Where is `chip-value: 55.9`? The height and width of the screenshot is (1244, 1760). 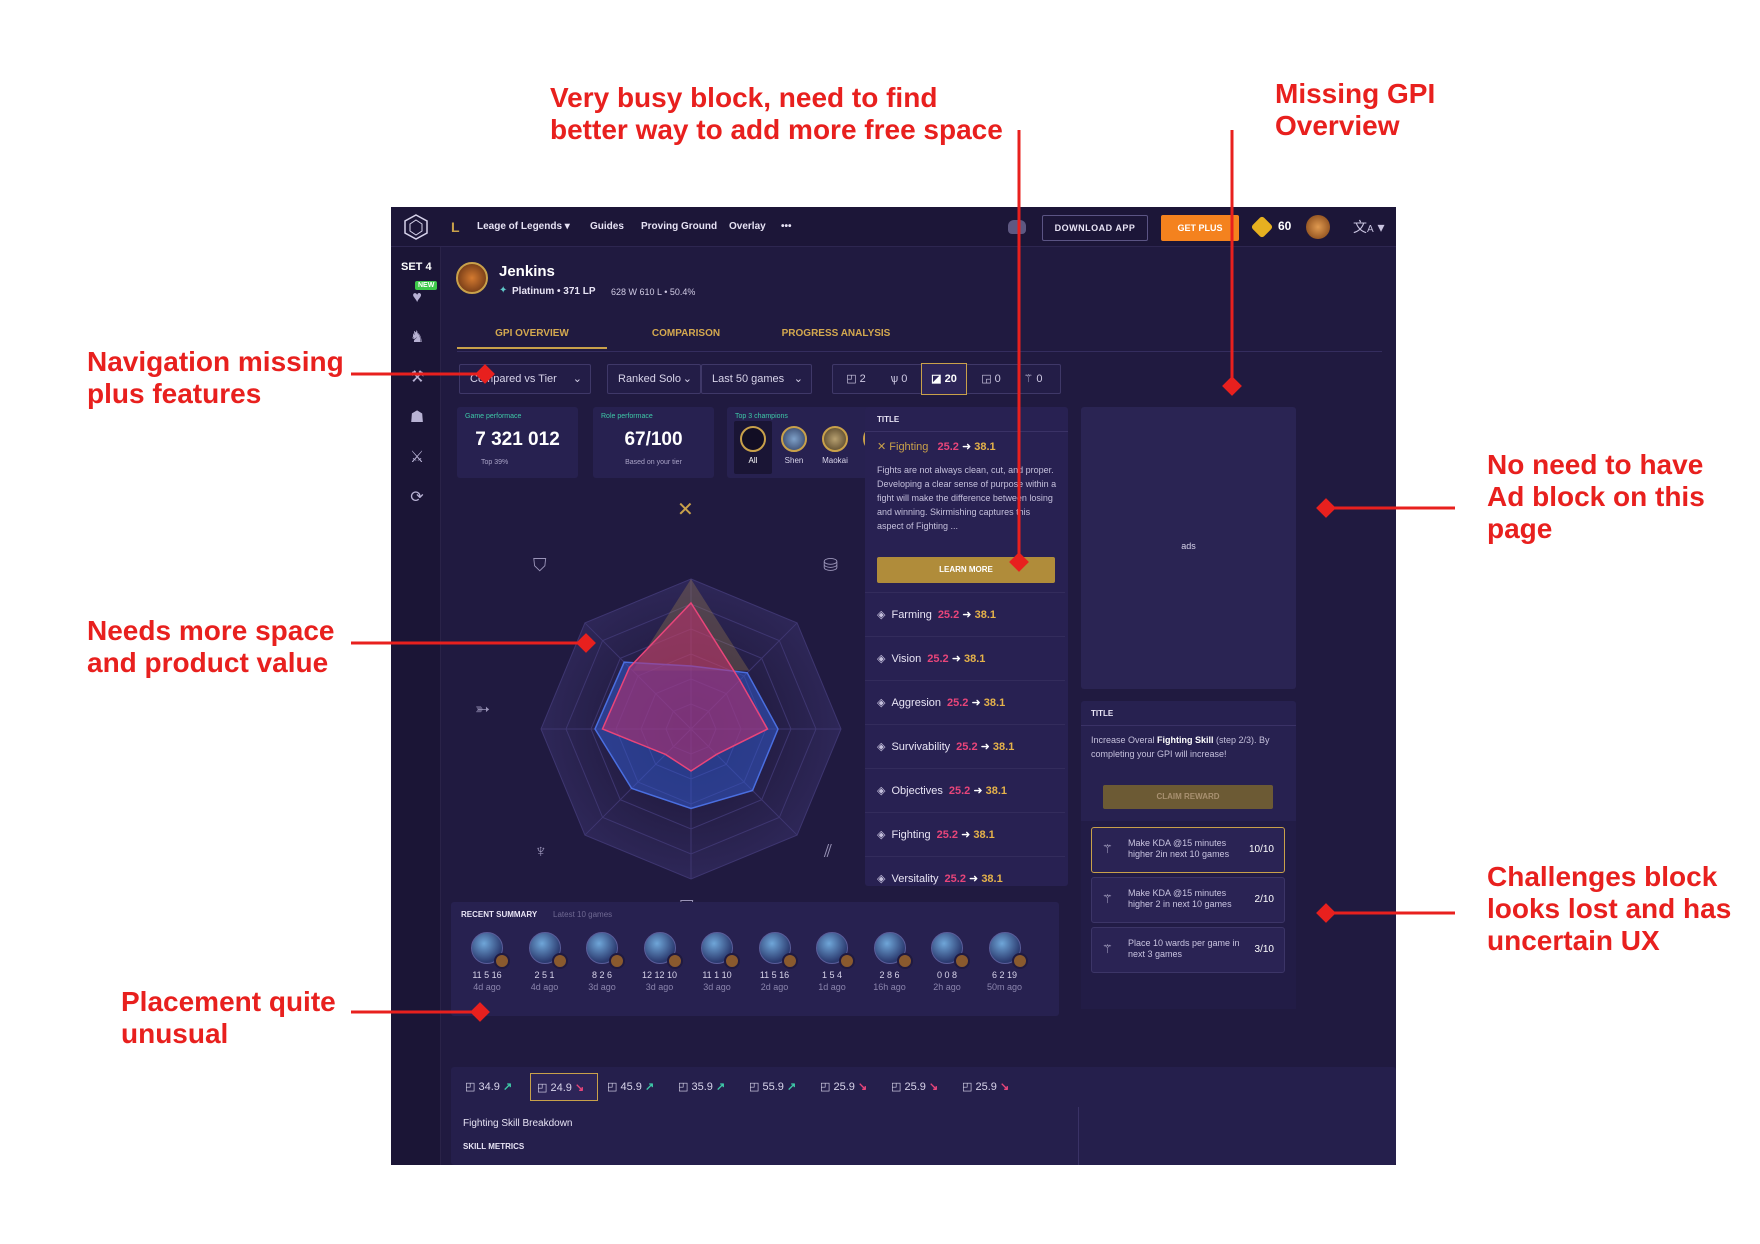
chip-value: 55.9 is located at coordinates (773, 1087).